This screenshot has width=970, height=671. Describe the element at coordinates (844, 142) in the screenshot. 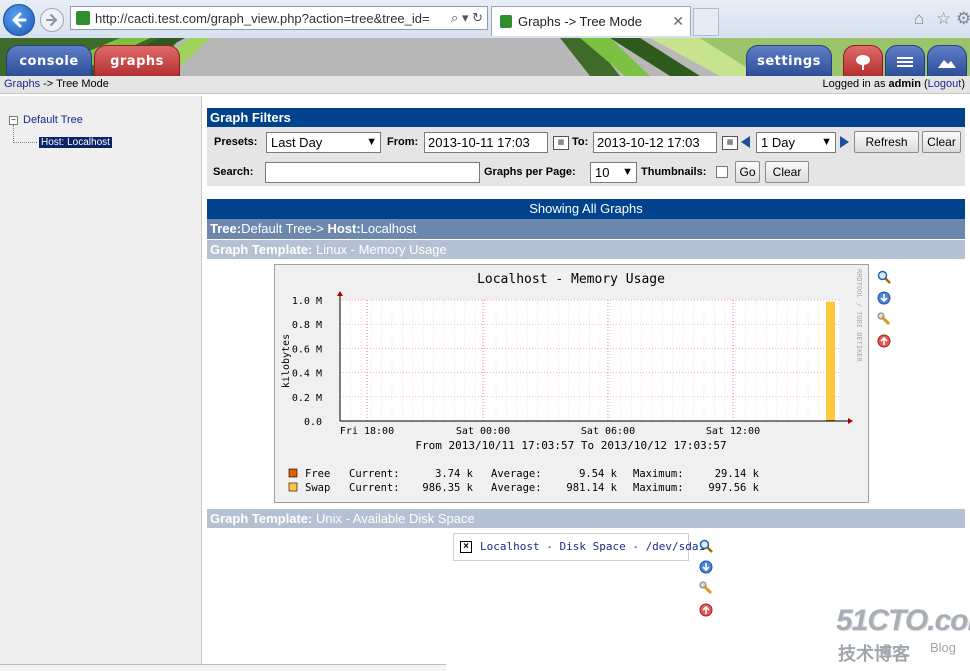

I see `shift-right-icon` at that location.